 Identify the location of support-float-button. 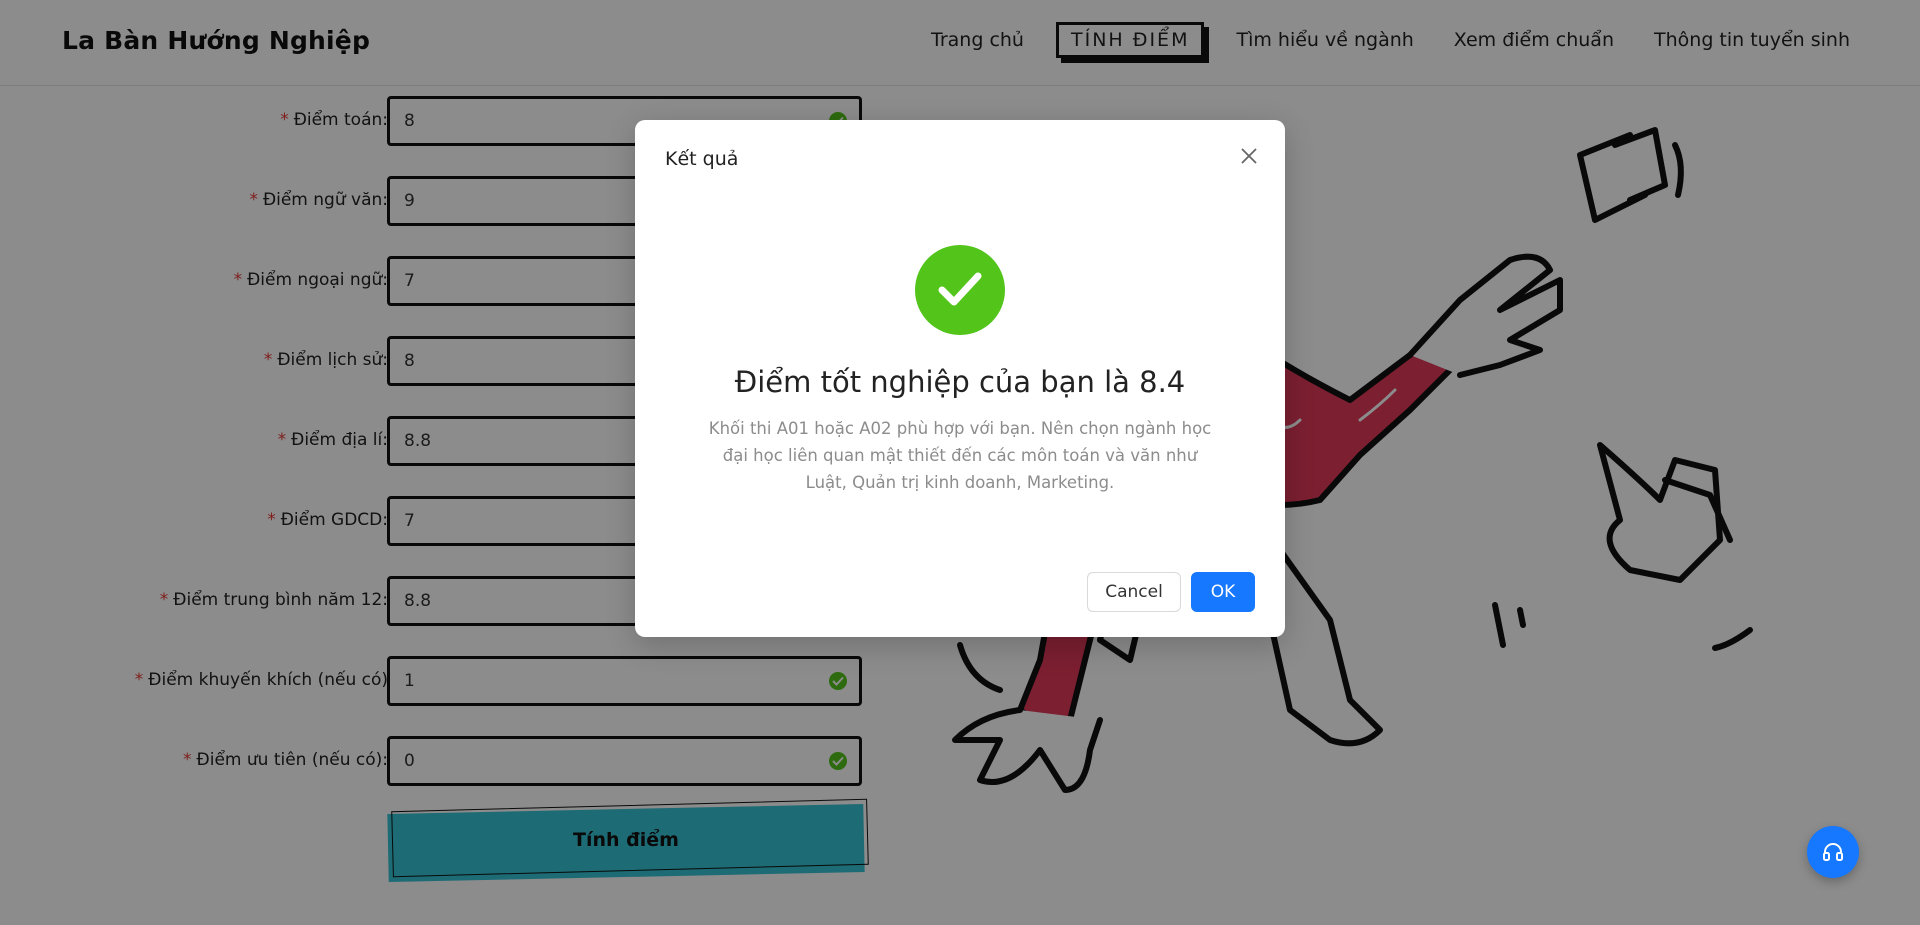
(1833, 852).